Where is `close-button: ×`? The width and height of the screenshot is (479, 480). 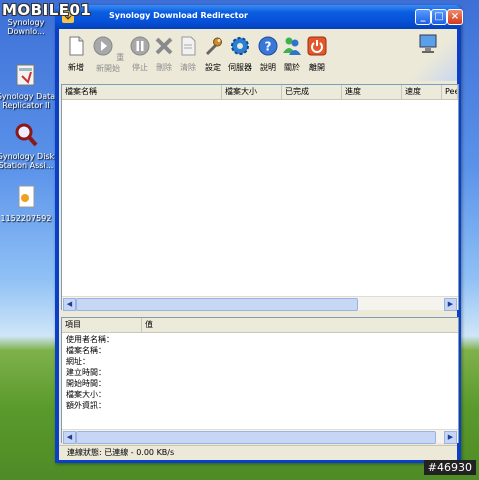 close-button: × is located at coordinates (455, 17).